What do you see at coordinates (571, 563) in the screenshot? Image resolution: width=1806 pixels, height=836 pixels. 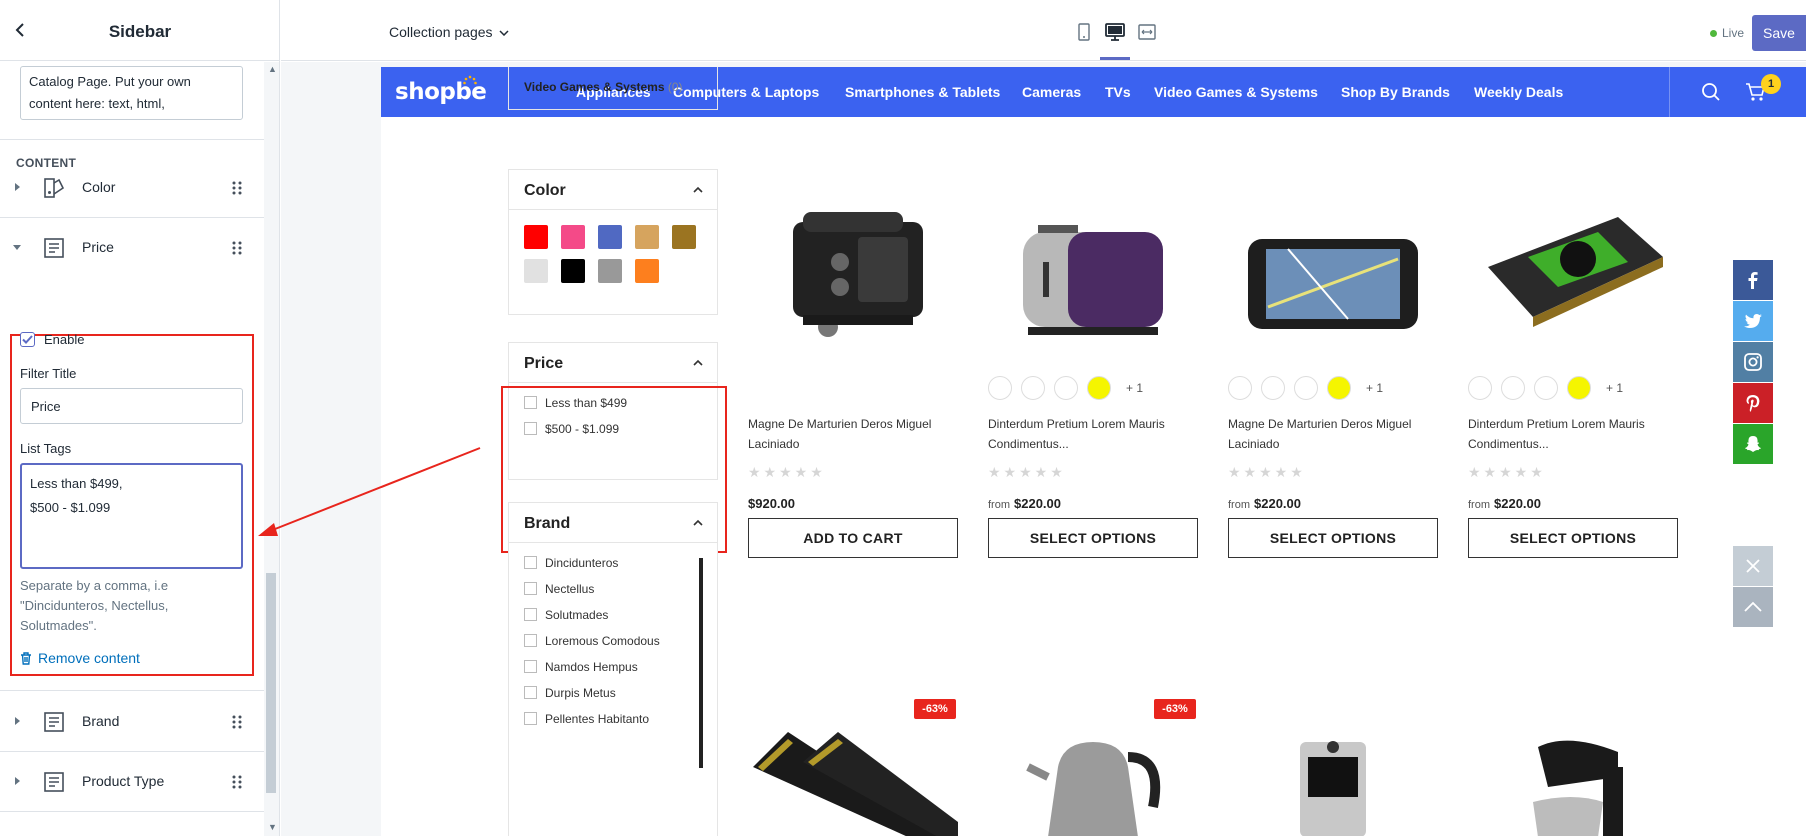 I see `filter-brand-option: Dincidunteros` at bounding box center [571, 563].